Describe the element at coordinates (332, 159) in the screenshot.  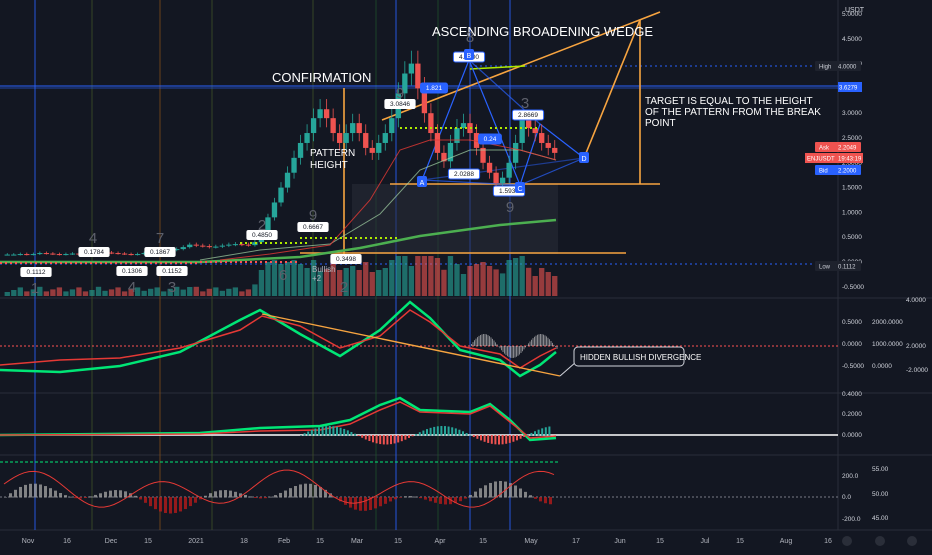
I see `pattern-height-label: PATTERN HEIGHT` at that location.